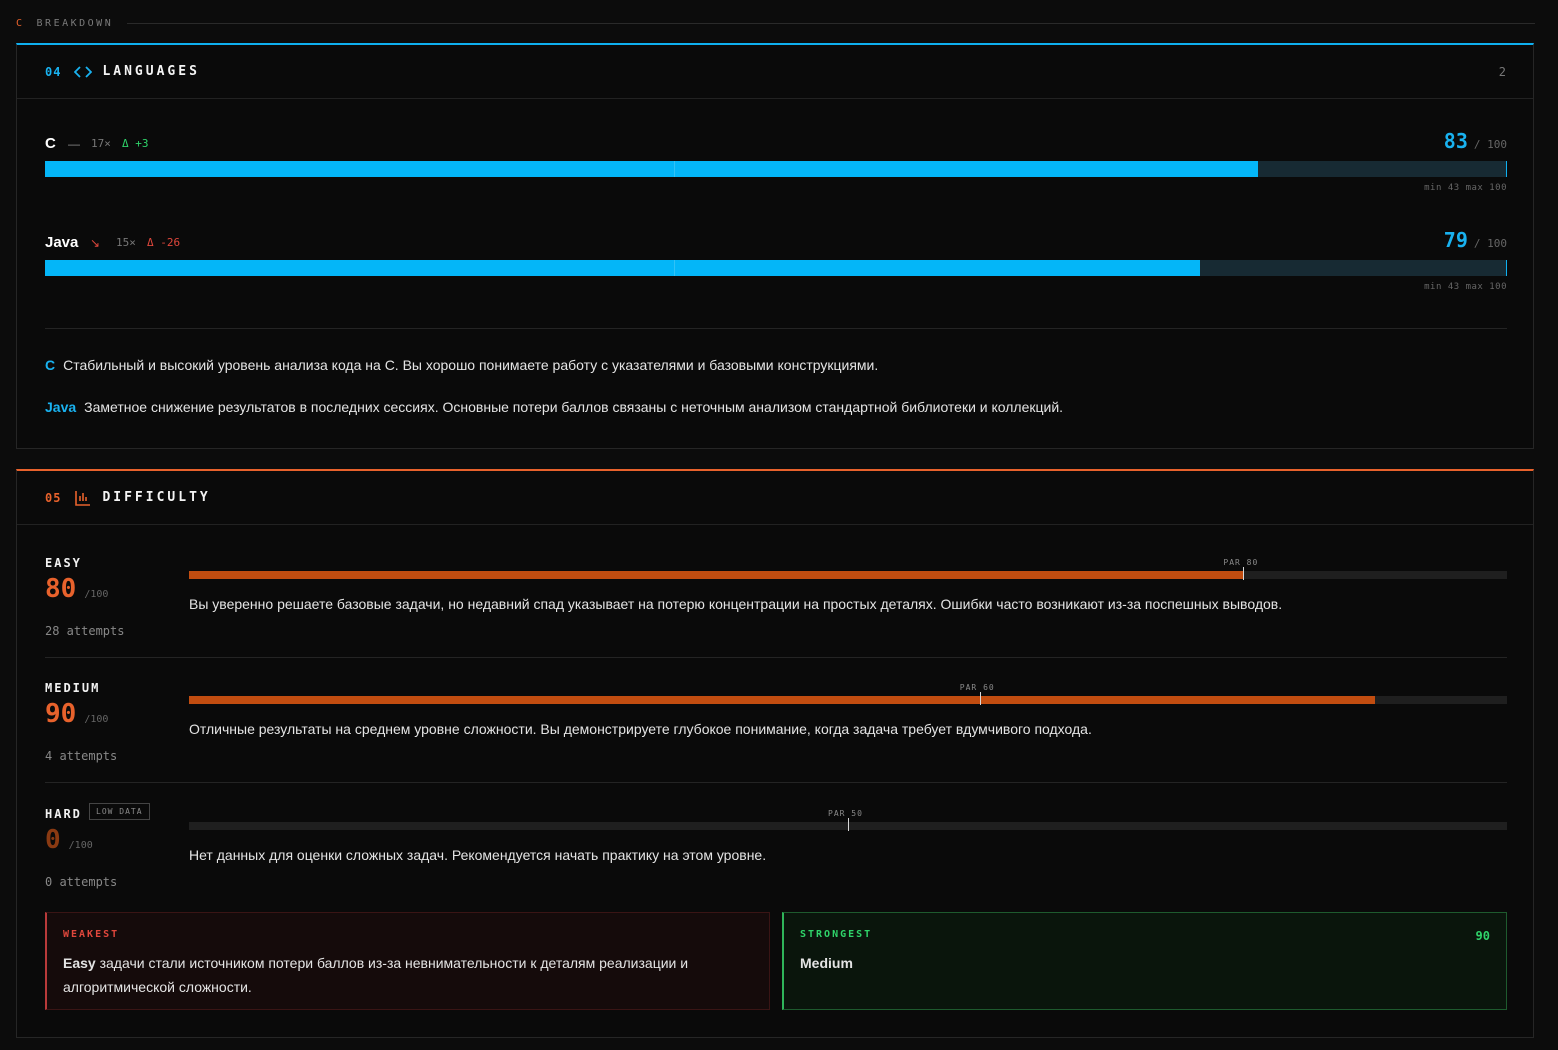 The width and height of the screenshot is (1558, 1050). Describe the element at coordinates (1241, 562) in the screenshot. I see `par-label: PAR 80` at that location.